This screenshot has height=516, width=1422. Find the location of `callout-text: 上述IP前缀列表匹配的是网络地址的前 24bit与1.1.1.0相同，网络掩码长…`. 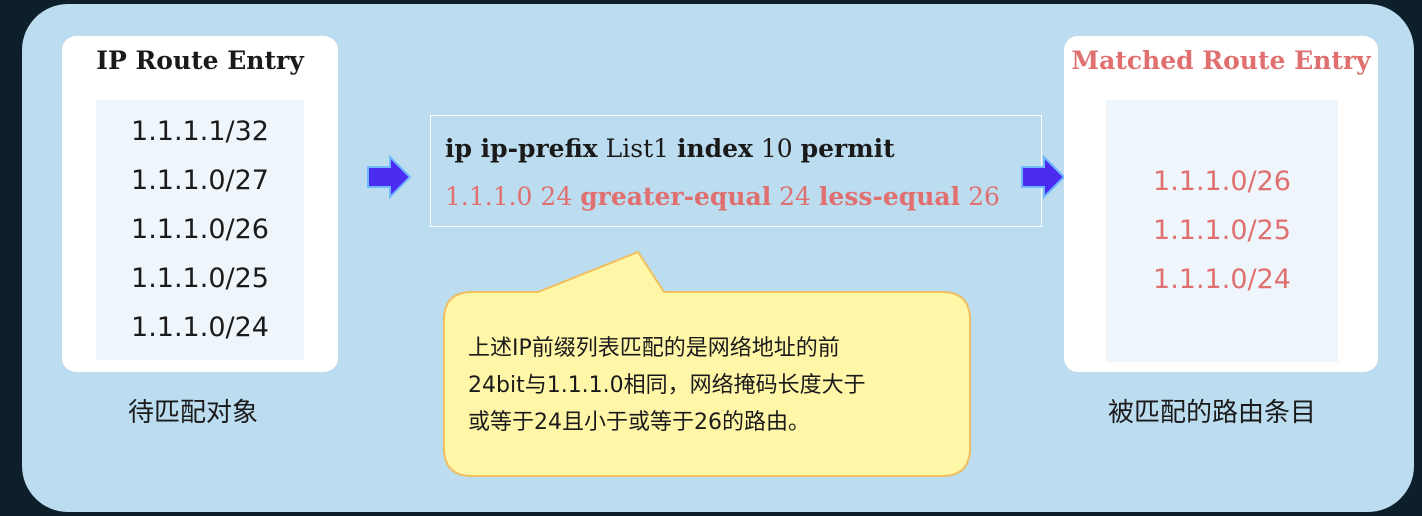

callout-text: 上述IP前缀列表匹配的是网络地址的前 24bit与1.1.1.0相同，网络掩码长… is located at coordinates (708, 385).